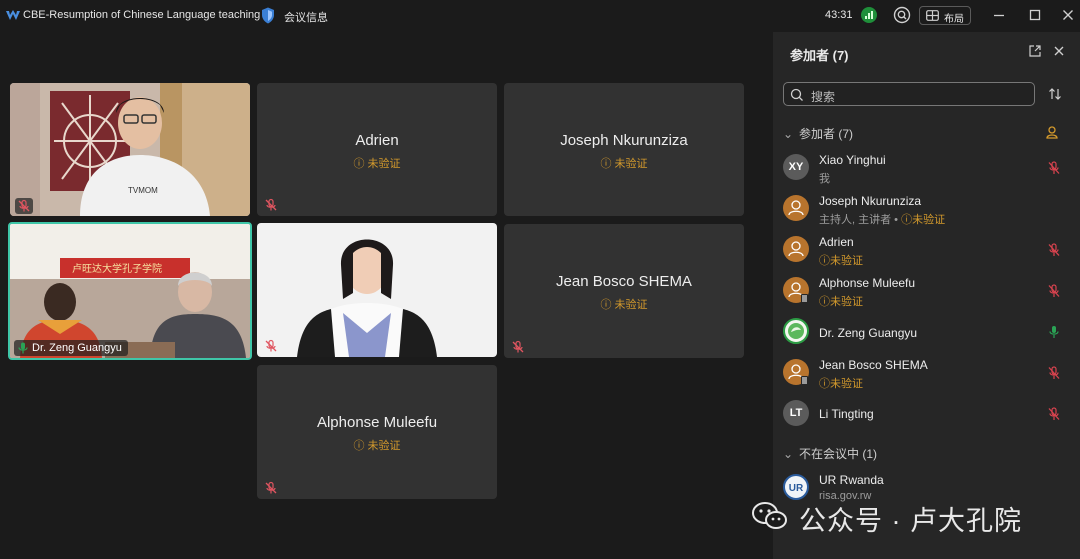  I want to click on participant-name: Jean Bosco SHEMA, so click(873, 365).